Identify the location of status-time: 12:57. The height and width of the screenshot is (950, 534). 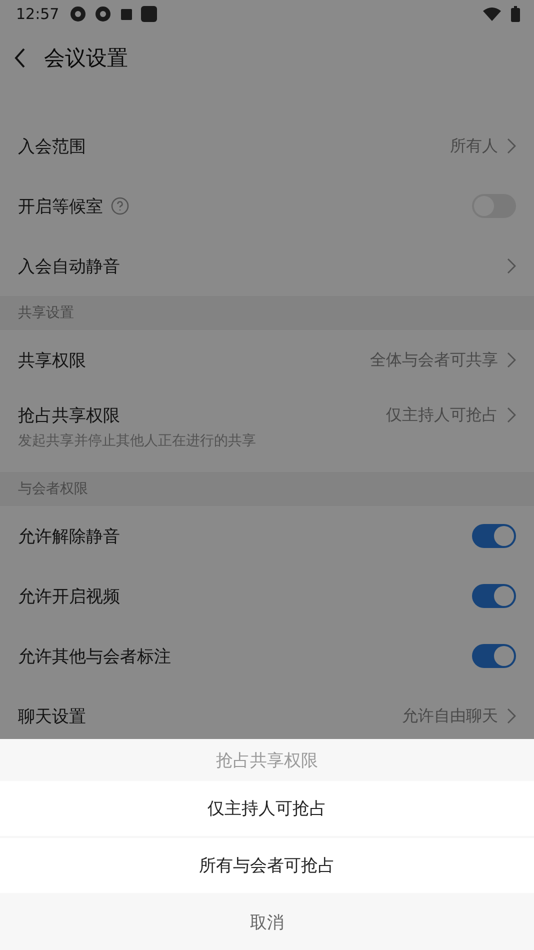
(38, 14).